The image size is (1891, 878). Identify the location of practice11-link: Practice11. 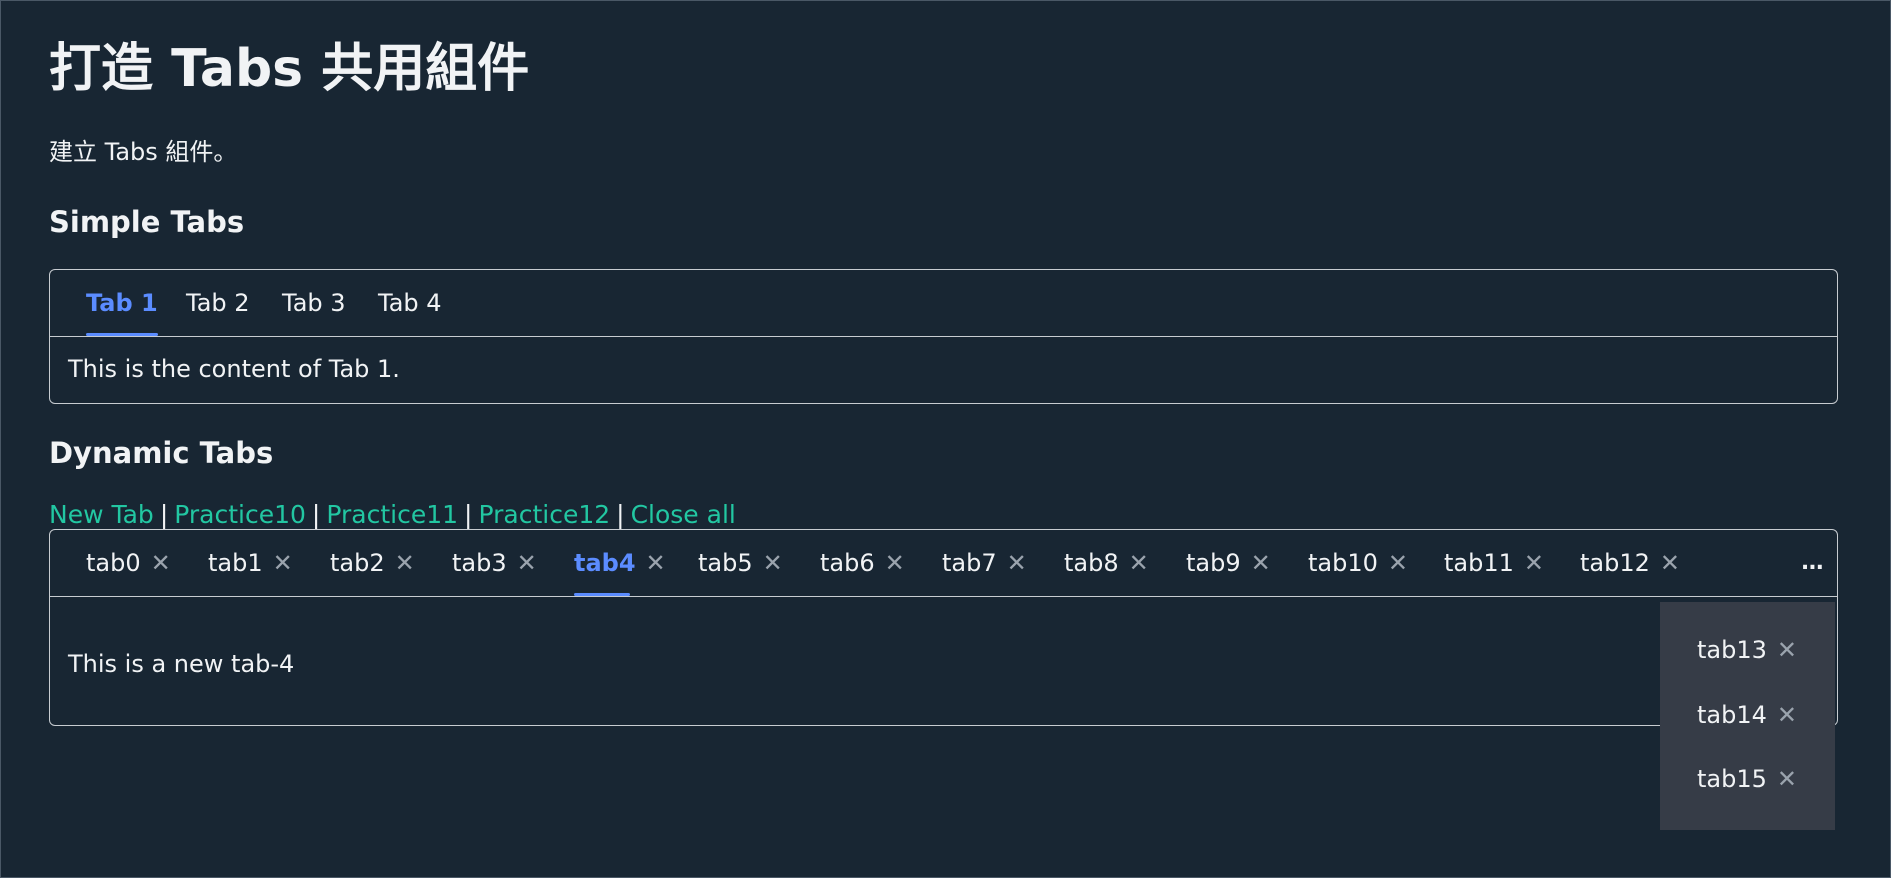
(392, 514).